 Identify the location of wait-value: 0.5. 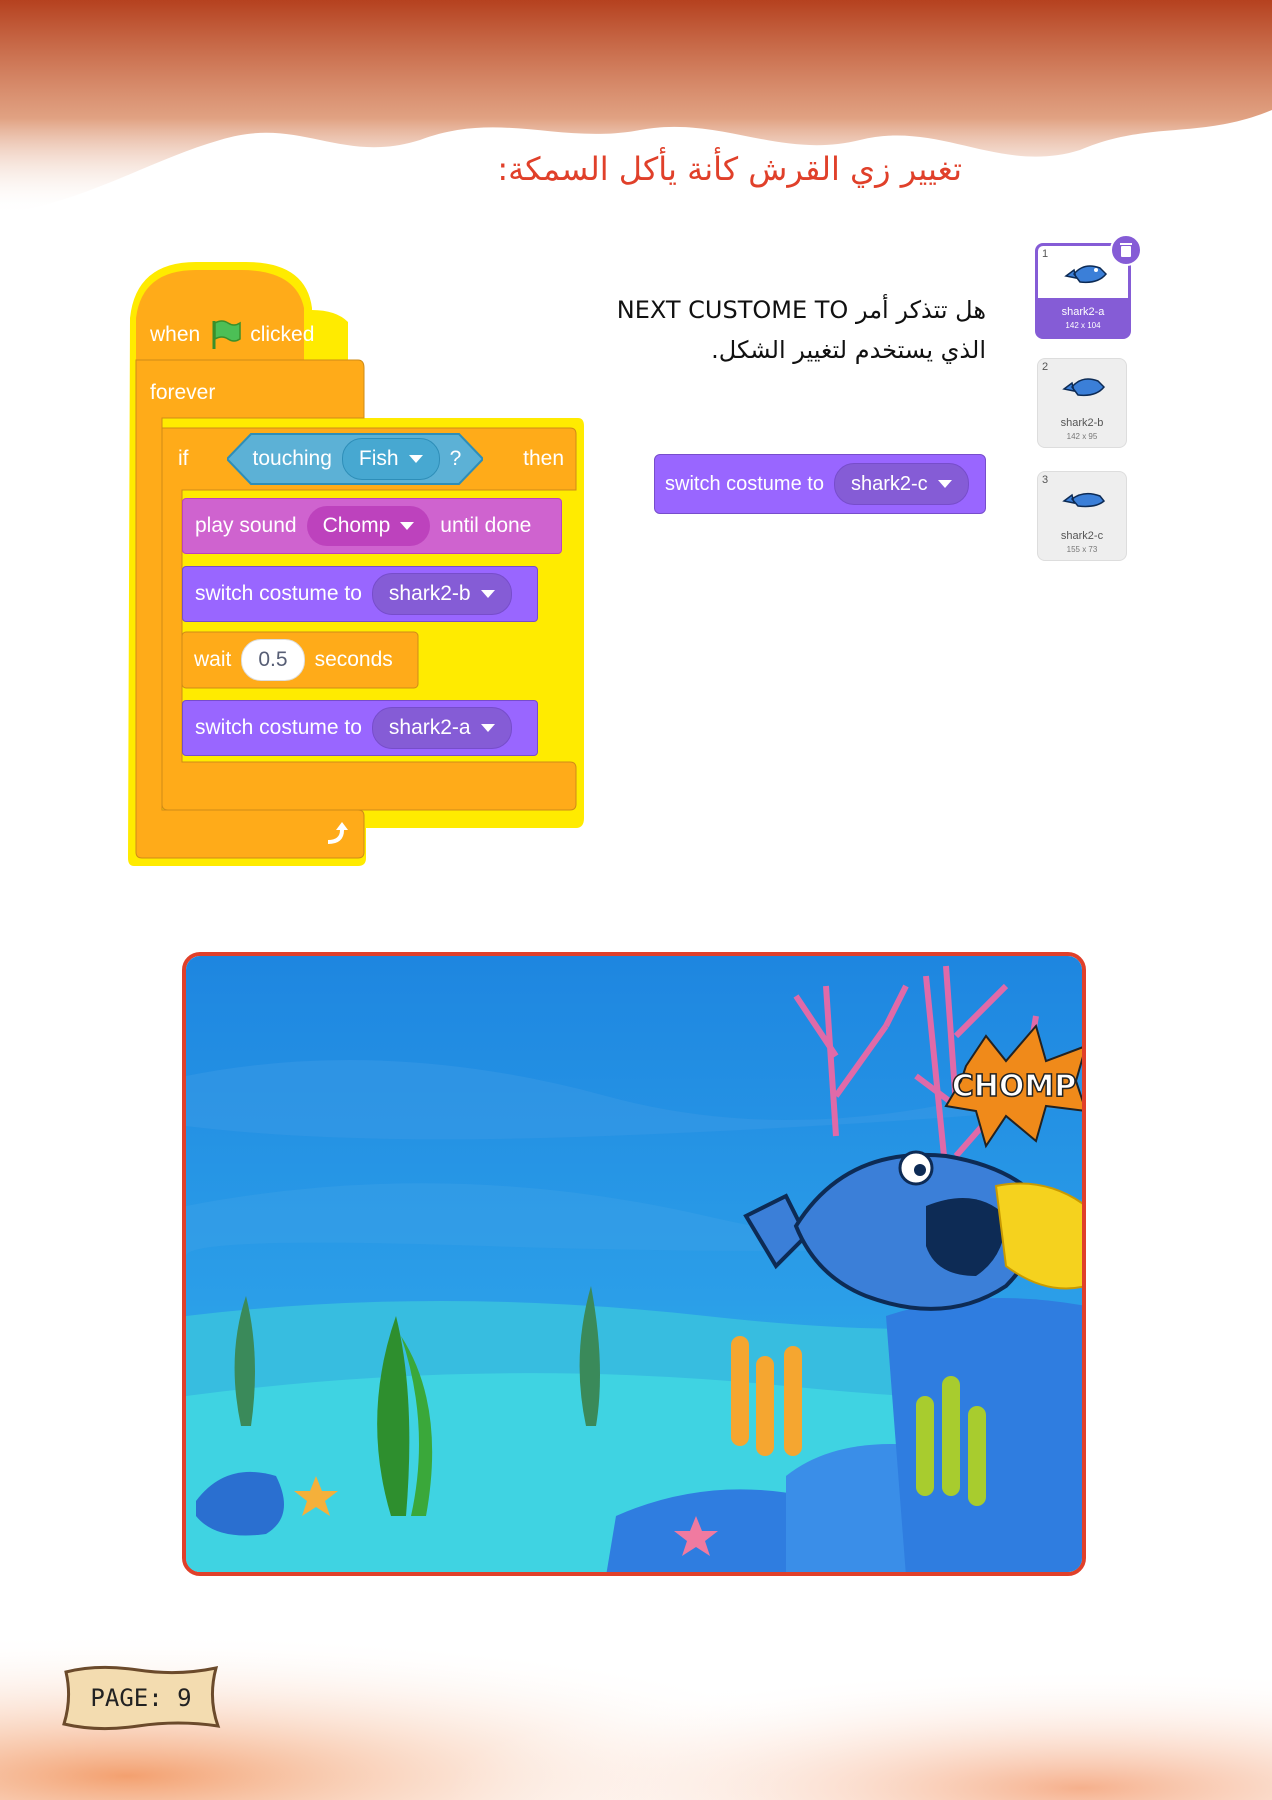
(273, 659).